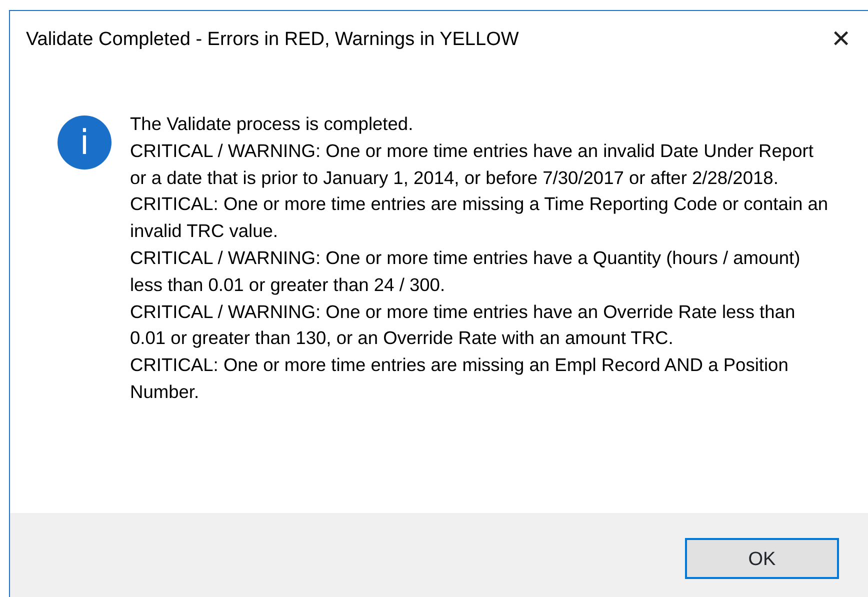 The height and width of the screenshot is (597, 868). Describe the element at coordinates (472, 164) in the screenshot. I see `message-text: CRITICAL / WARNING: One or more time entries have an invalid Date Under Report or a date that is prior to January 1, 2014, or before 7/30/2017 or after 2/28/2018.` at that location.